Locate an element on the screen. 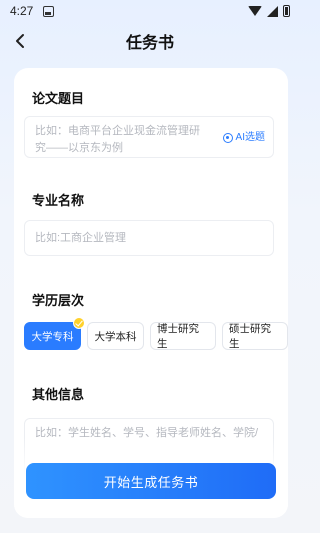  option-label: 大学本科 is located at coordinates (115, 336).